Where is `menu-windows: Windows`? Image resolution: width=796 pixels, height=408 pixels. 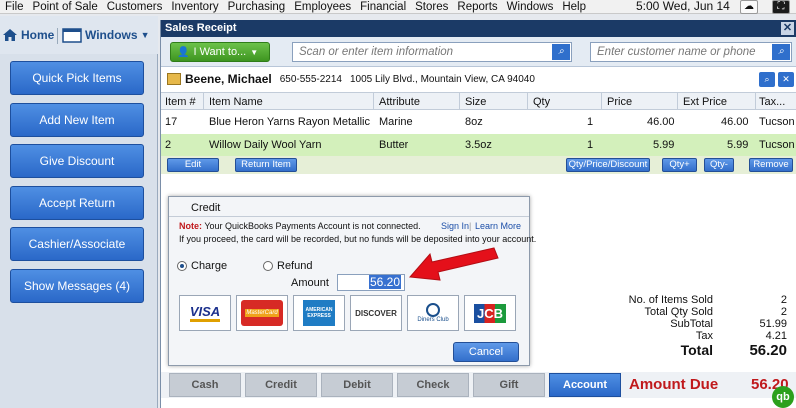 menu-windows: Windows is located at coordinates (530, 7).